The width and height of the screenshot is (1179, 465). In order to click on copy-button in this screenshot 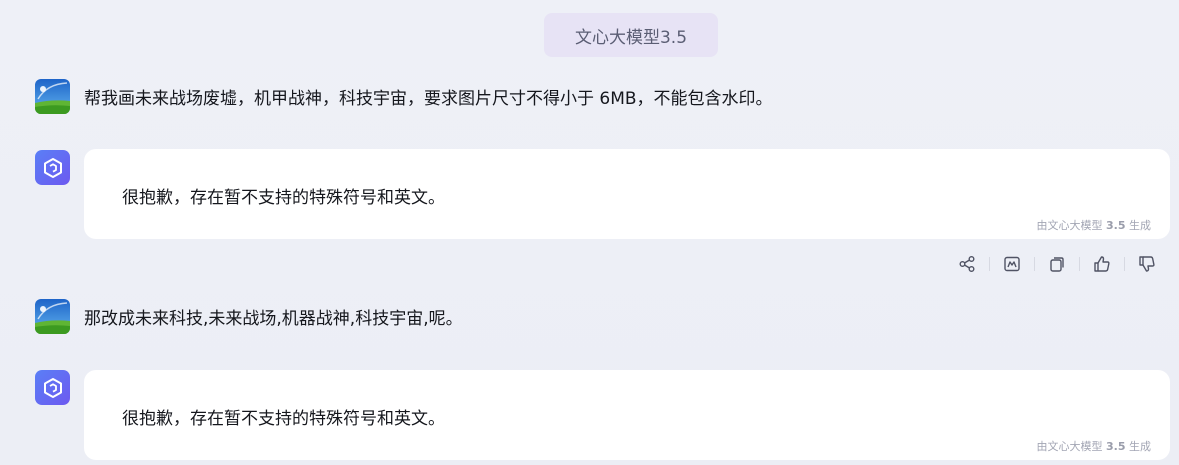, I will do `click(1057, 264)`.